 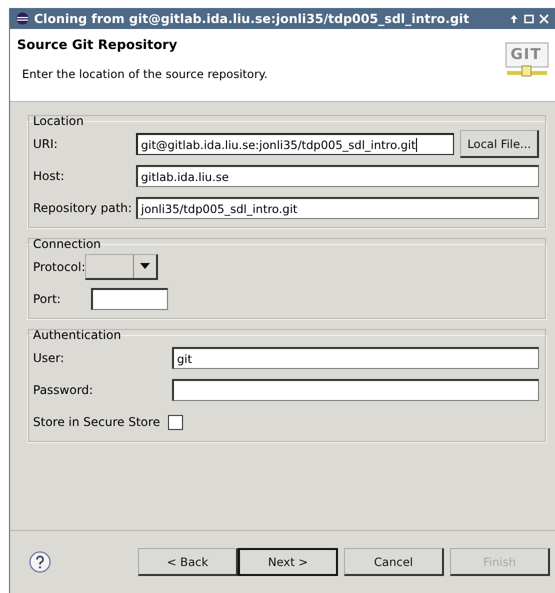 I want to click on input-field: git@gitlab.ida.liu.se:jonli35/tdp005_sdl_intro.git, so click(x=295, y=144).